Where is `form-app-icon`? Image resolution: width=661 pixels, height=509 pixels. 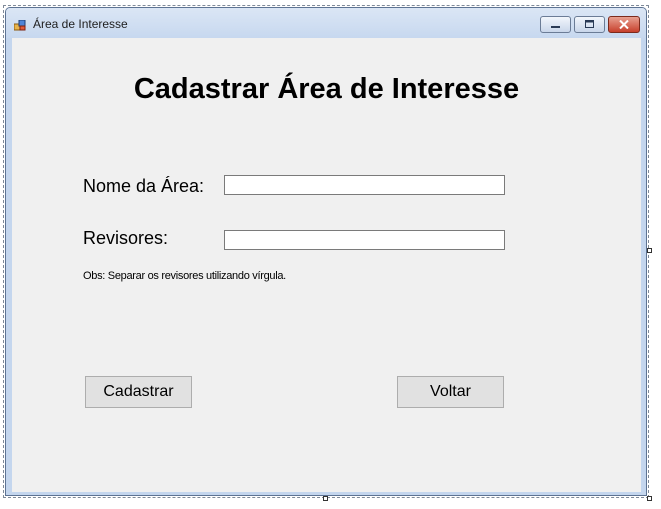 form-app-icon is located at coordinates (19, 24).